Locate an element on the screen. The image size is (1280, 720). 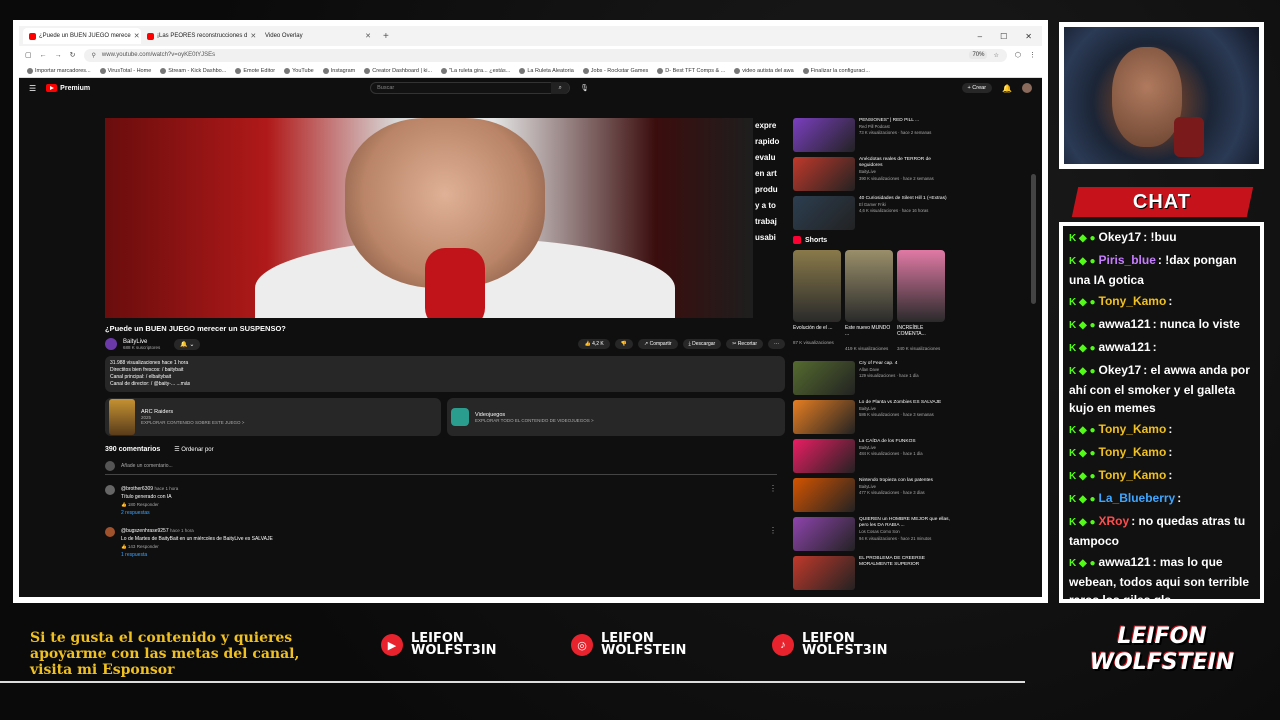
share-button: ↗ Compartir is located at coordinates (657, 344).